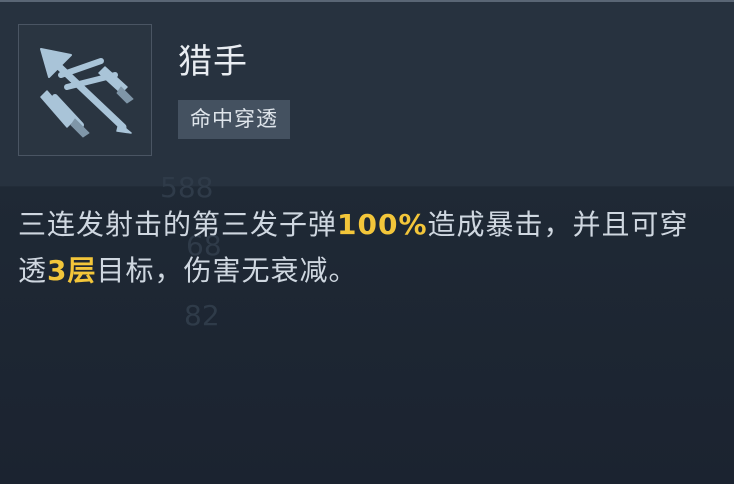 The image size is (734, 484). Describe the element at coordinates (72, 270) in the screenshot. I see `highlight-pierce-layers: 3层` at that location.